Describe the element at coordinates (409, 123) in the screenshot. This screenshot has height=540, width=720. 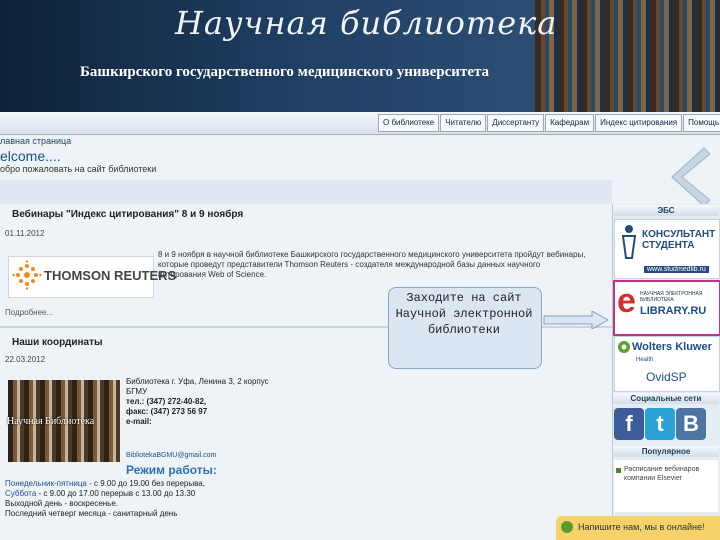
I see `nav-about: О библиотеке` at that location.